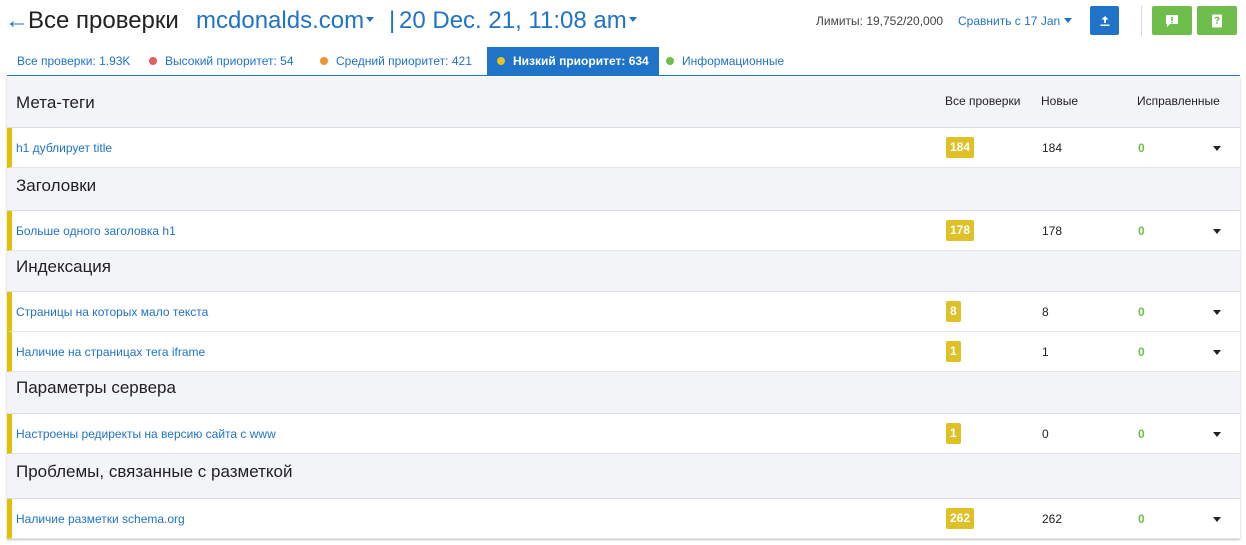  What do you see at coordinates (56, 185) in the screenshot?
I see `group-title: Заголовки` at bounding box center [56, 185].